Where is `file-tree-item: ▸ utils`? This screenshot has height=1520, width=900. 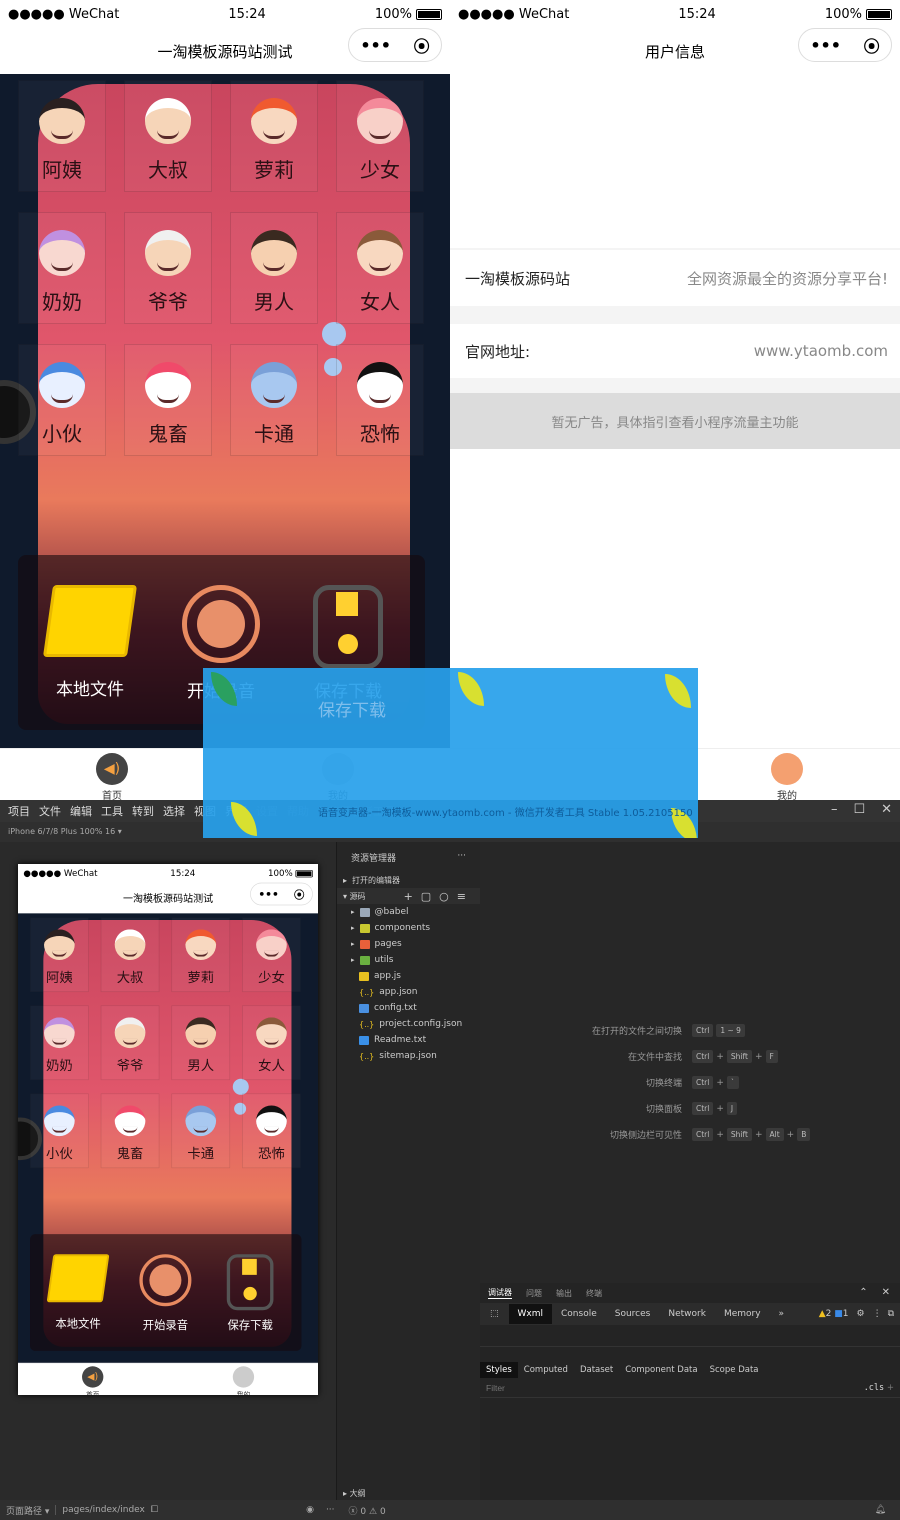
file-tree-item: ▸ utils is located at coordinates (408, 960).